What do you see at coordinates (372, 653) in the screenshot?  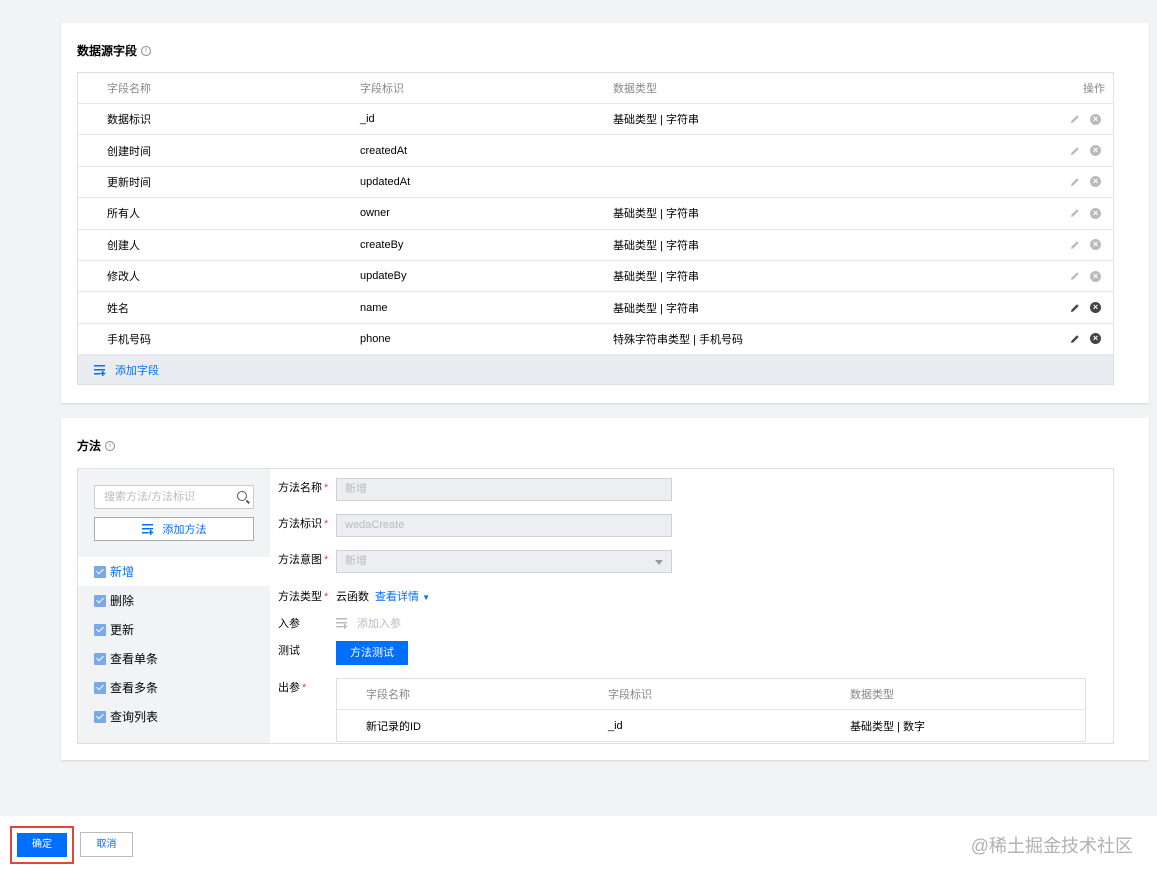 I see `method-test-button: 方法测试` at bounding box center [372, 653].